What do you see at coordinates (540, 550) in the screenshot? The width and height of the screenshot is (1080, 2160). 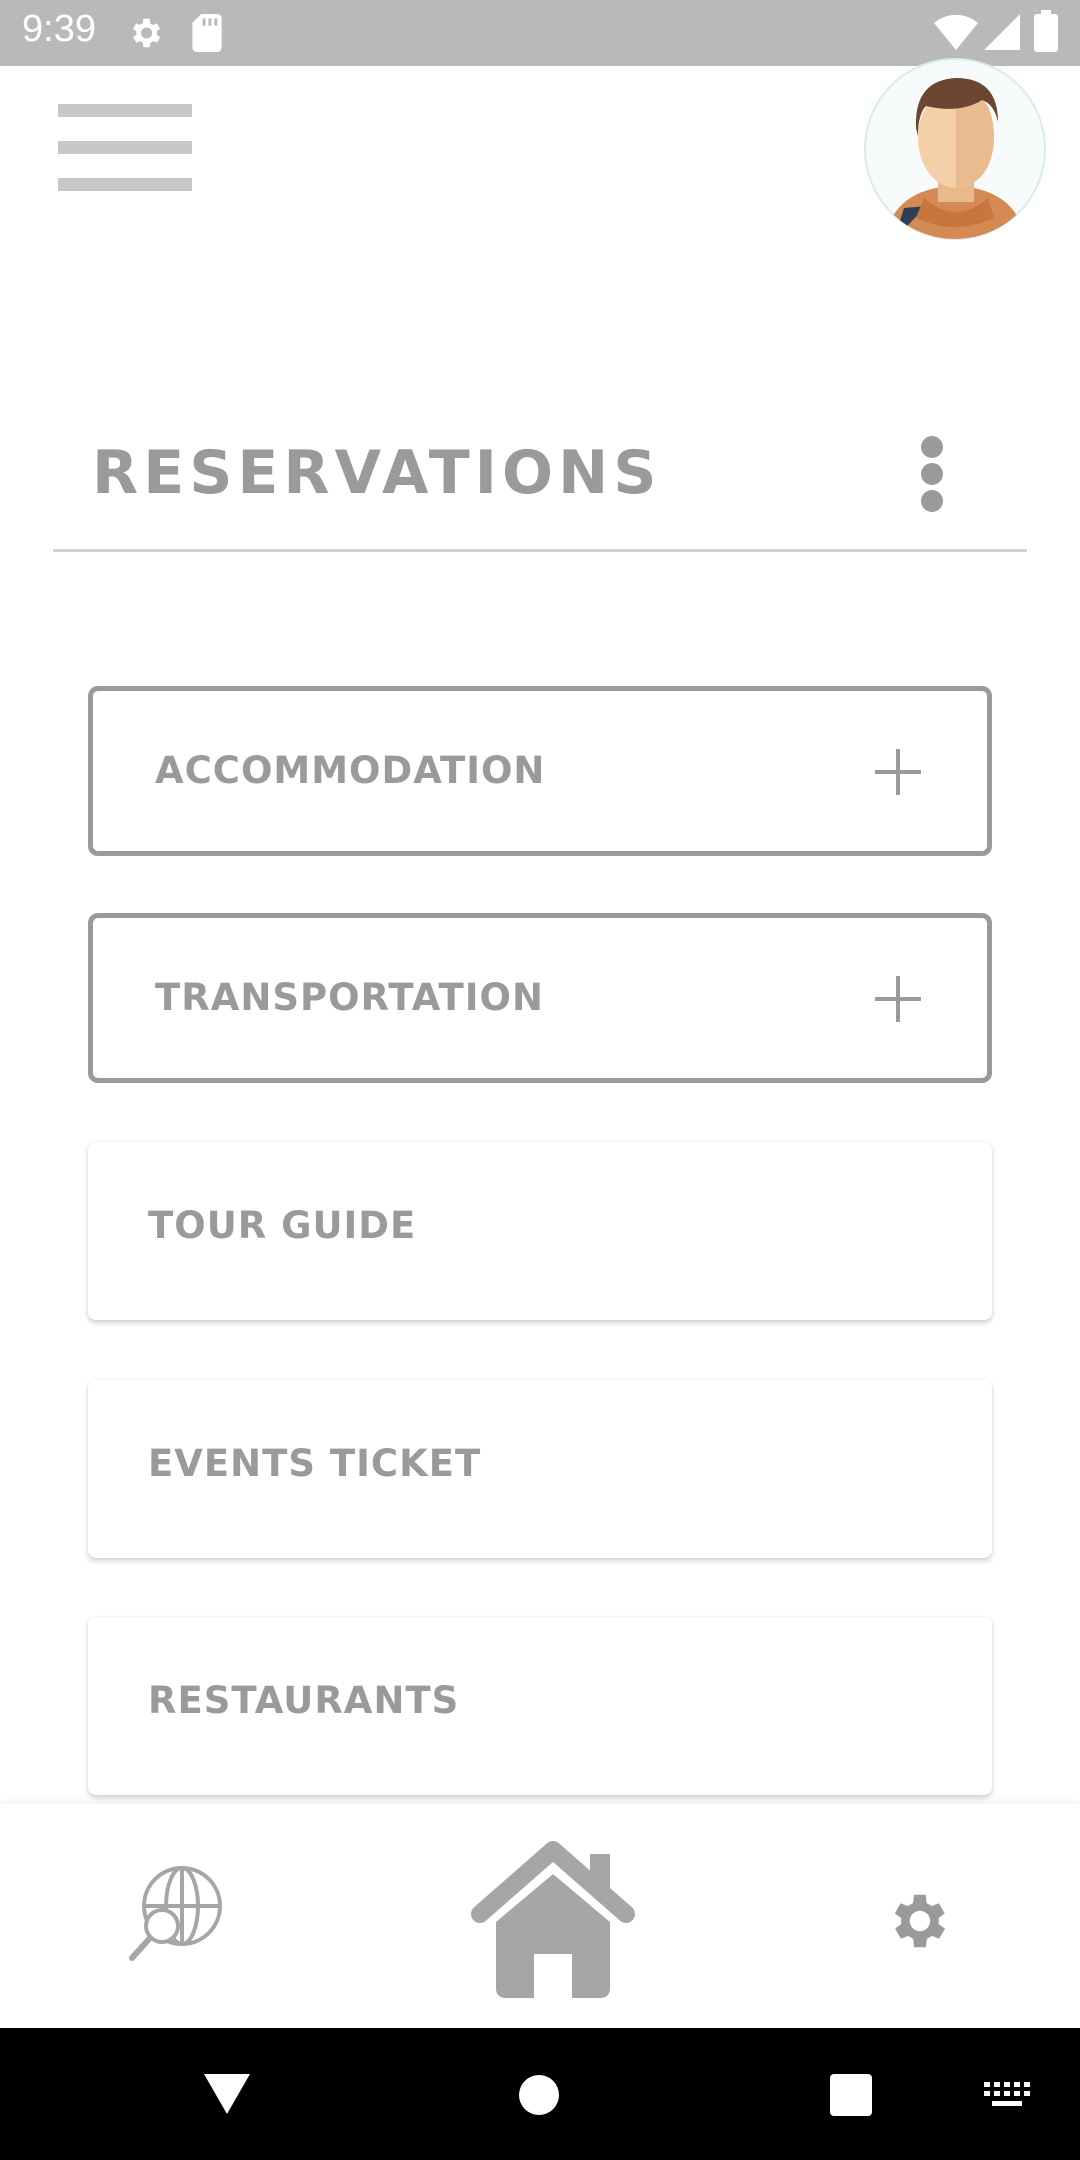 I see `header-divider` at bounding box center [540, 550].